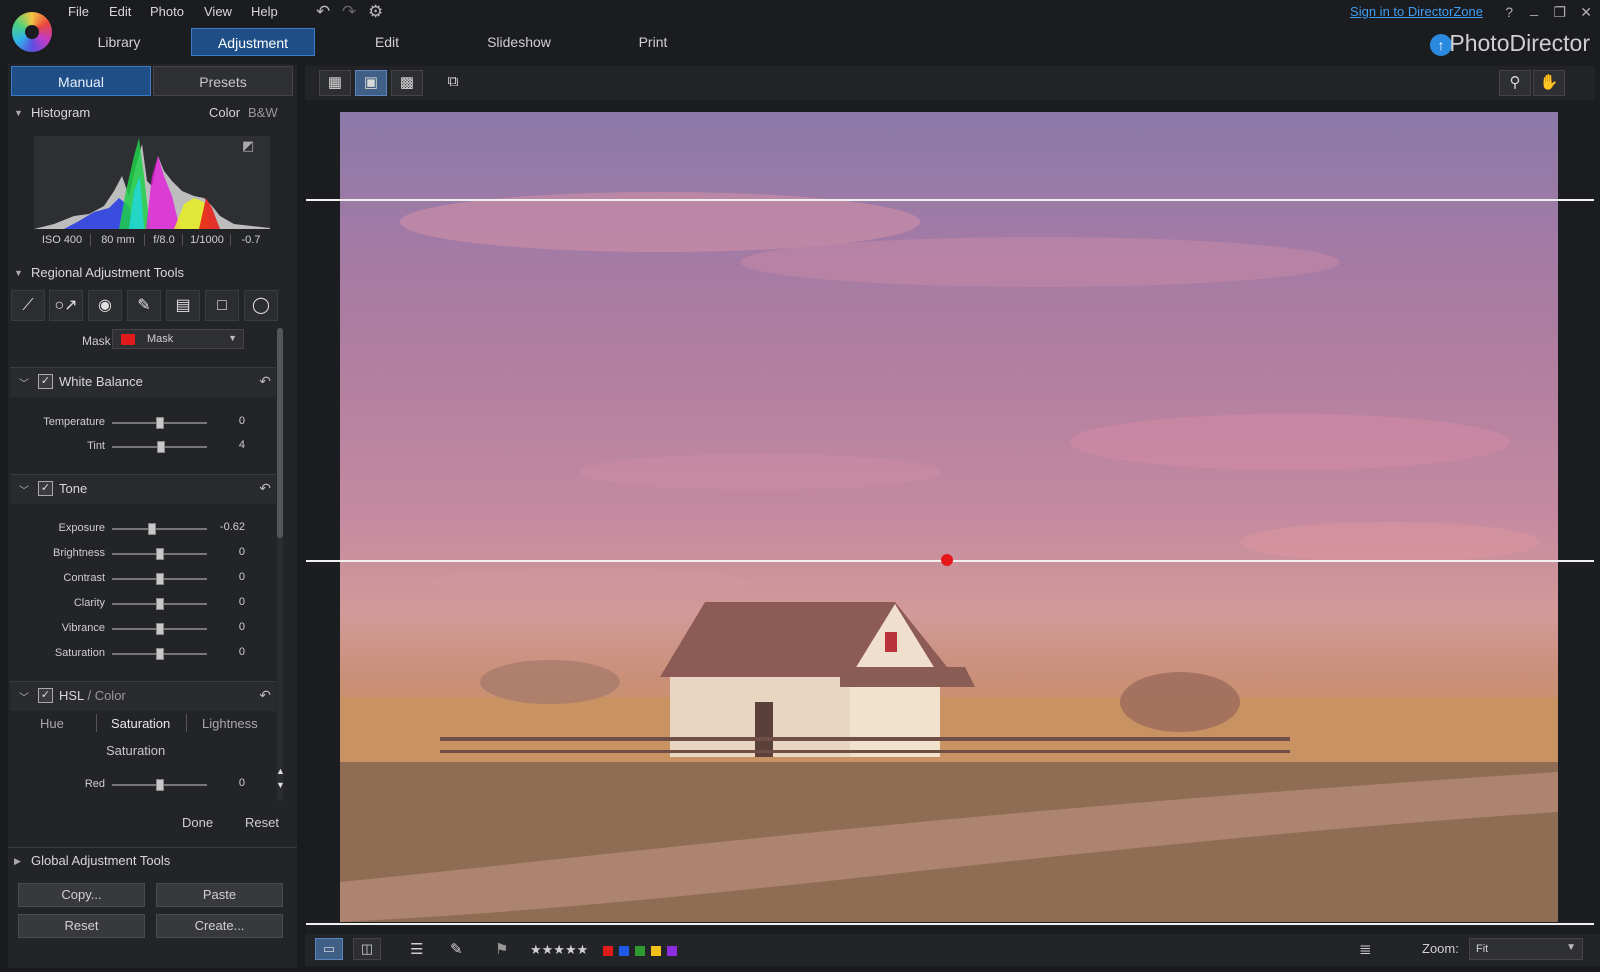  I want to click on tab-library: Library, so click(119, 42).